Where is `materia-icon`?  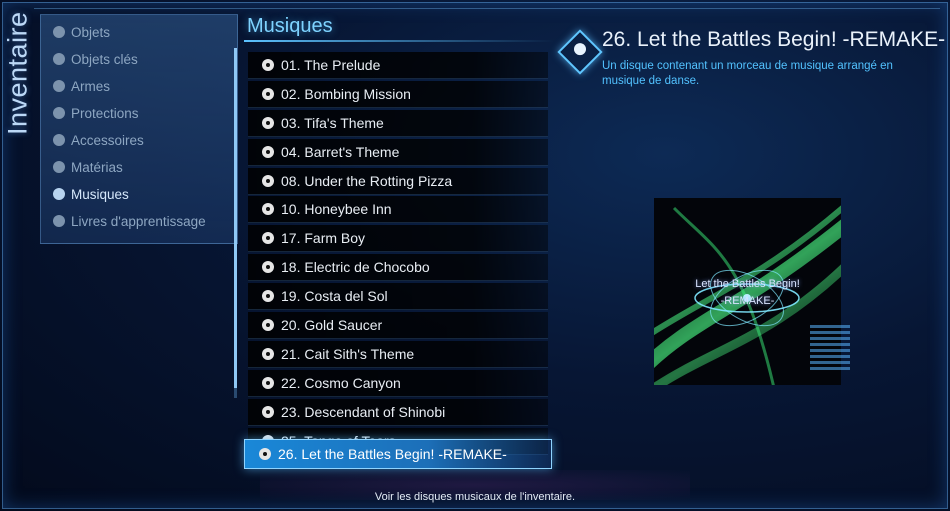 materia-icon is located at coordinates (59, 167).